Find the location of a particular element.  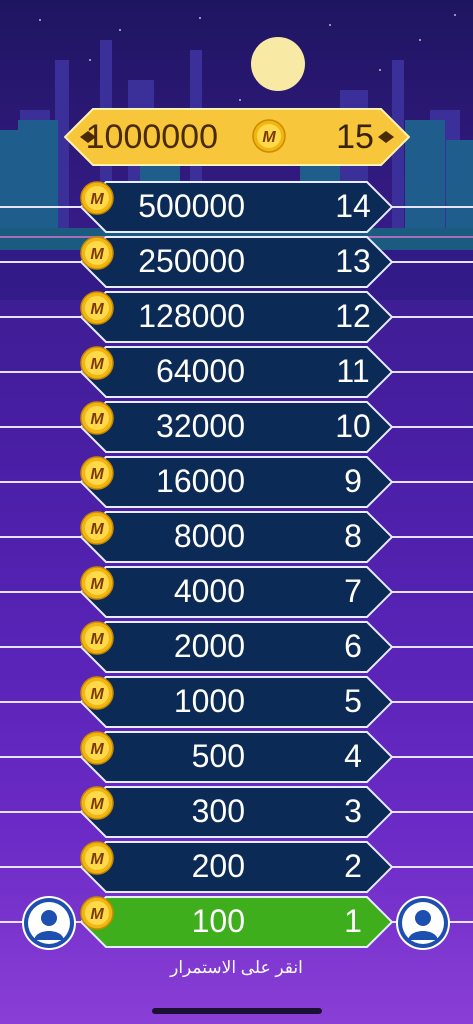

prize-amount: 100 is located at coordinates (218, 921).